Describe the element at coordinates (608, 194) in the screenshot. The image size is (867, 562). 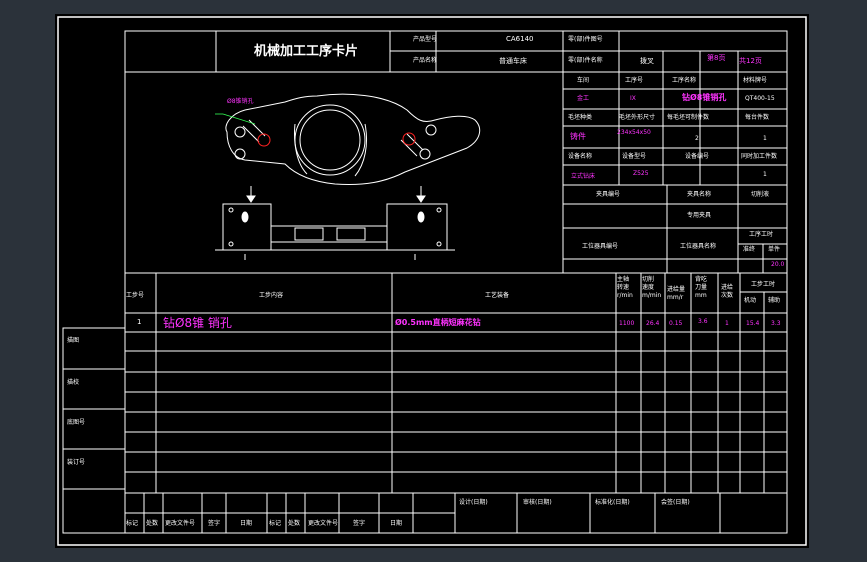
I see `fixture-no-label: 夹具编号` at that location.